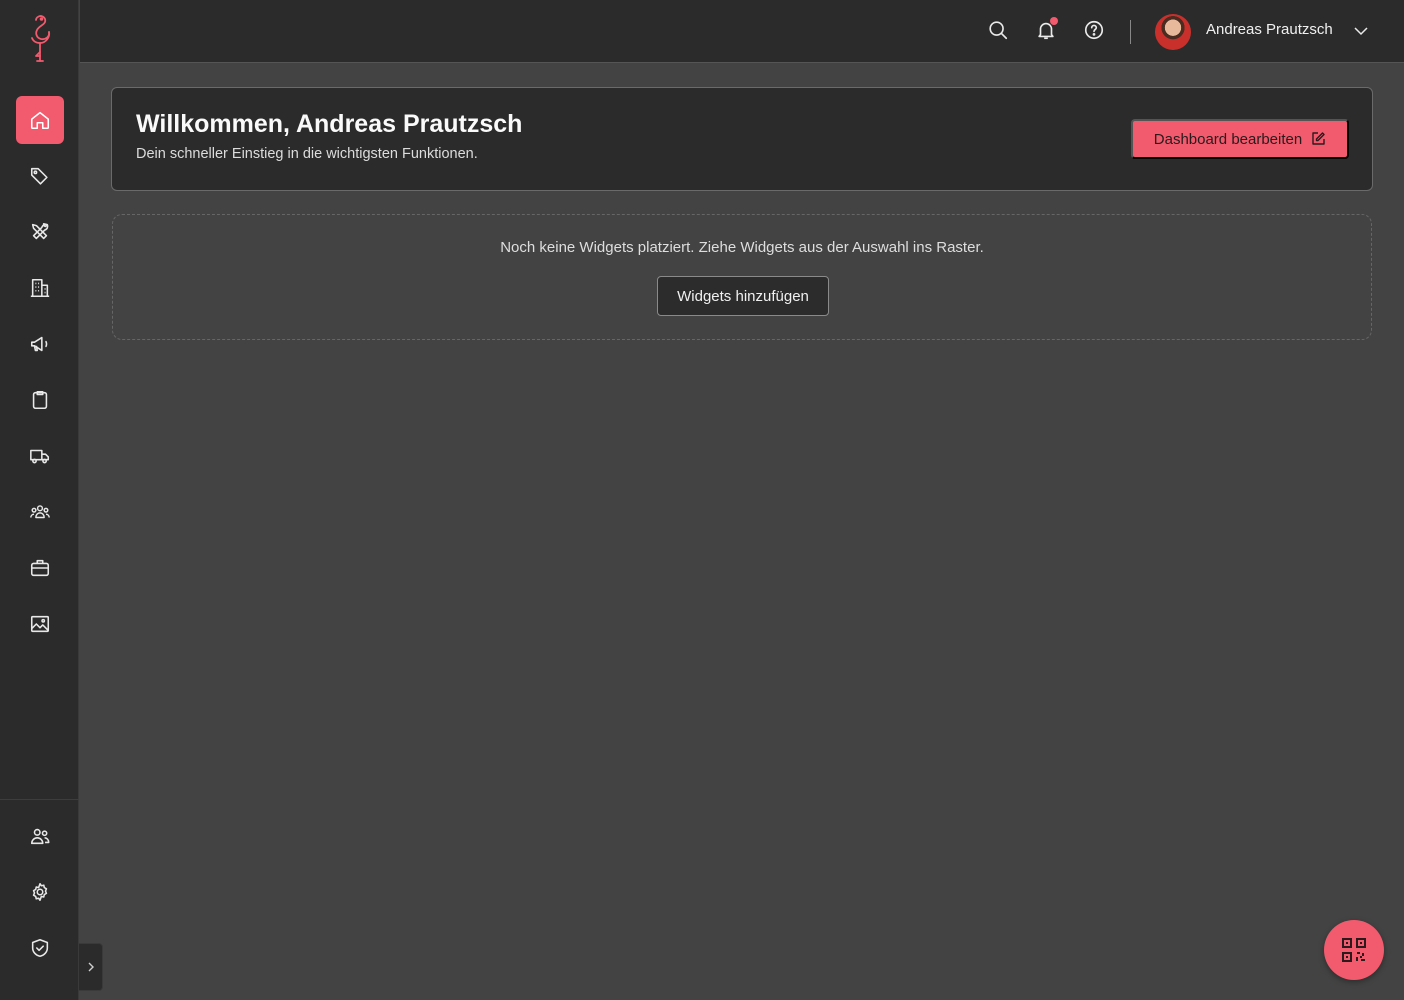 This screenshot has width=1404, height=1000. Describe the element at coordinates (1173, 32) in the screenshot. I see `avatar` at that location.